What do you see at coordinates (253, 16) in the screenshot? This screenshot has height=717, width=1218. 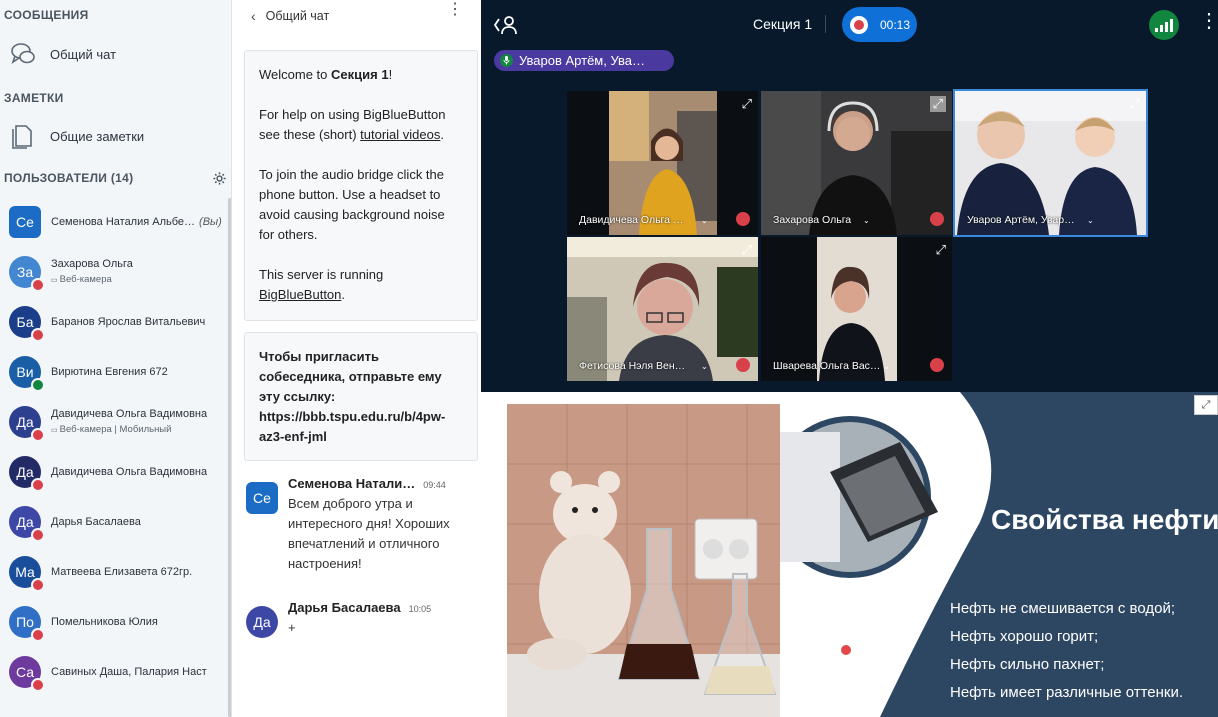 I see `chevron-left-icon: ‹` at bounding box center [253, 16].